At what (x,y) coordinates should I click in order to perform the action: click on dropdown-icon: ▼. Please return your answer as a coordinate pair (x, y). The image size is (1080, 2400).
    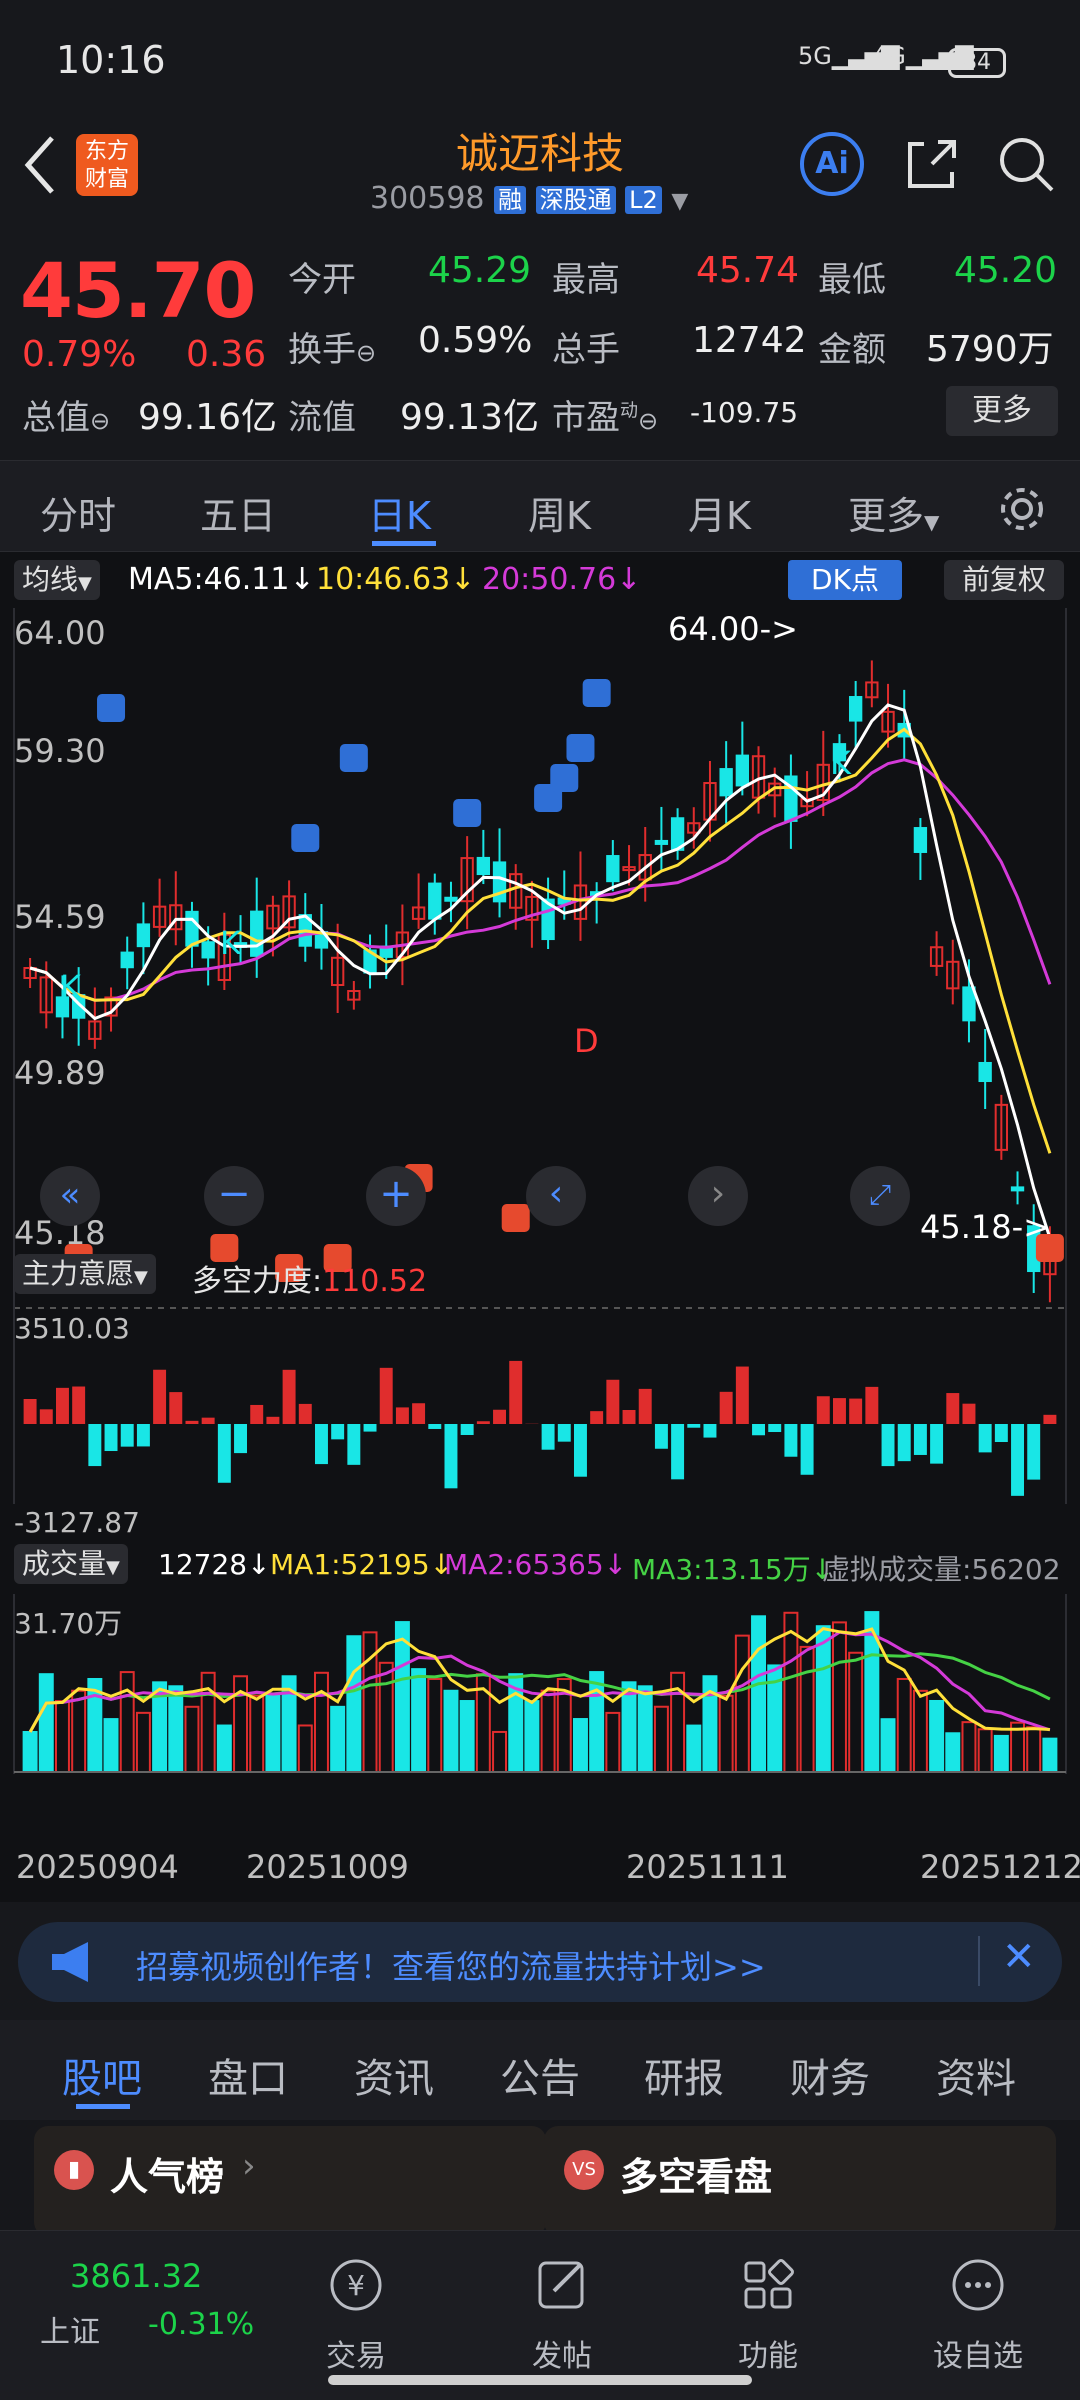
    Looking at the image, I should click on (679, 201).